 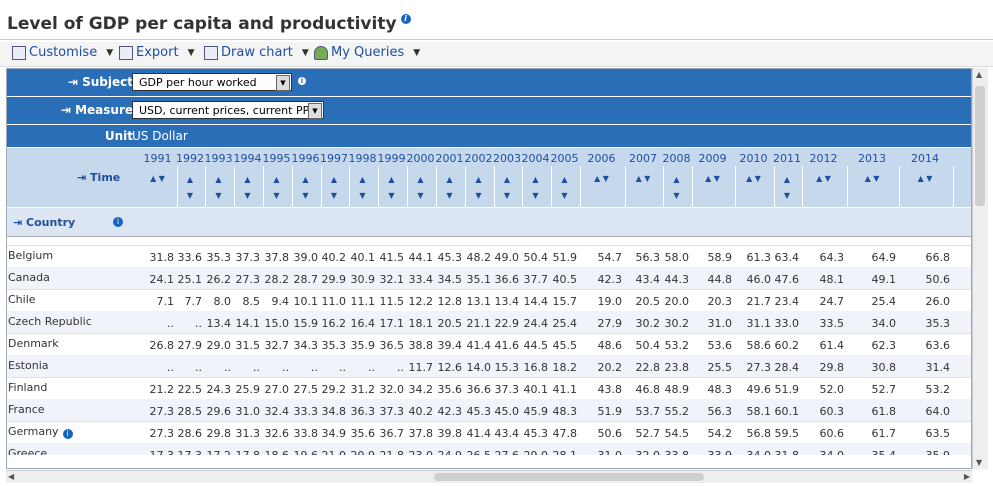 I want to click on country-name: Czech Republic, so click(x=50, y=321).